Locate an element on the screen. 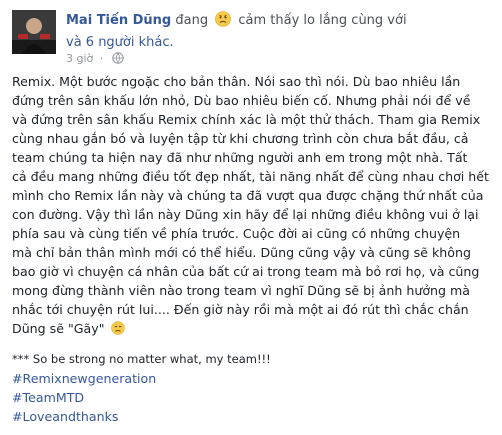  hashtag-link: #TeamMTD is located at coordinates (253, 397).